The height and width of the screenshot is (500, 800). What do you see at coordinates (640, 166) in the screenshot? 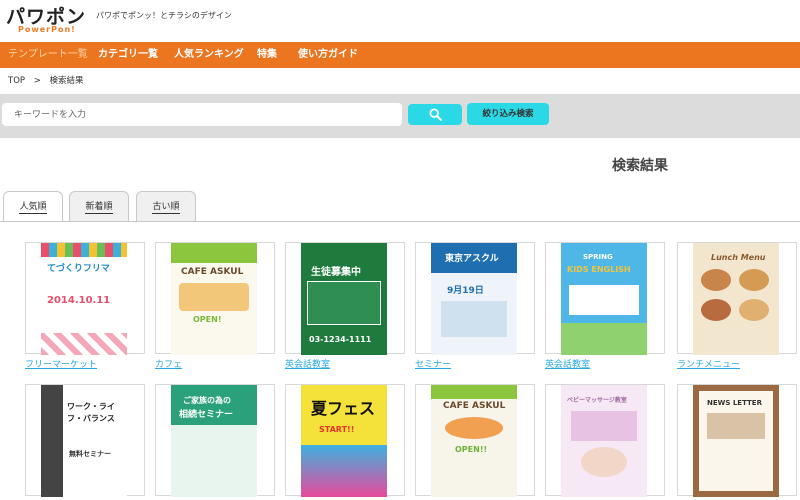
I see `results-title: 検索結果` at bounding box center [640, 166].